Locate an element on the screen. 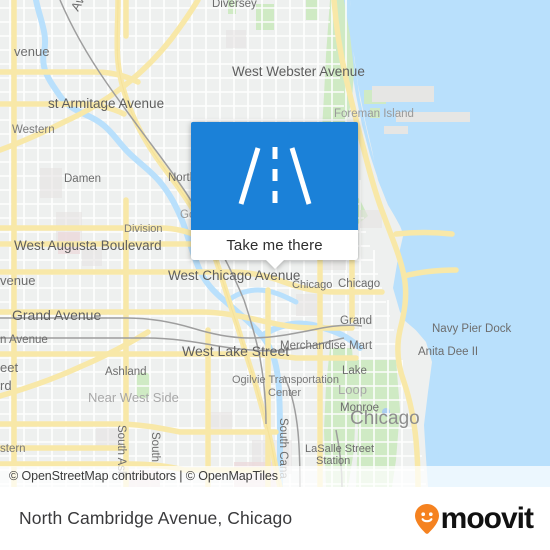 The height and width of the screenshot is (550, 550). map-label: eet is located at coordinates (9, 367).